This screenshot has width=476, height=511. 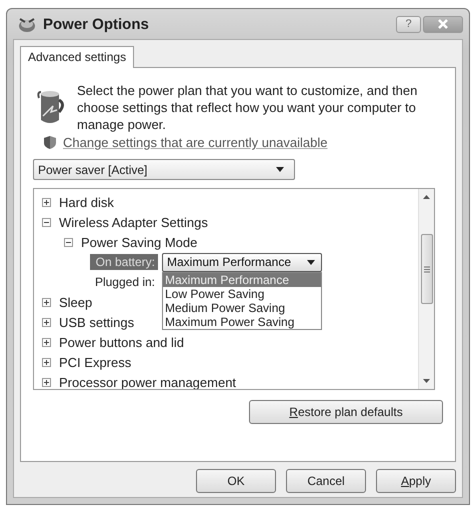 I want to click on grip-icon, so click(x=427, y=269).